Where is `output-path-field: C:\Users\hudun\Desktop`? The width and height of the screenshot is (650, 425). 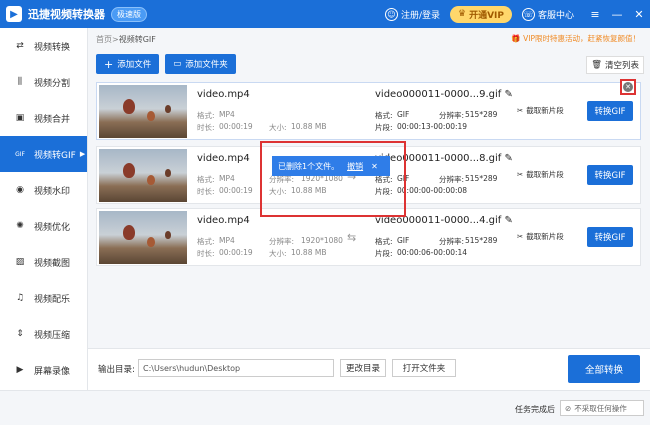
output-path-field: C:\Users\hudun\Desktop is located at coordinates (236, 368).